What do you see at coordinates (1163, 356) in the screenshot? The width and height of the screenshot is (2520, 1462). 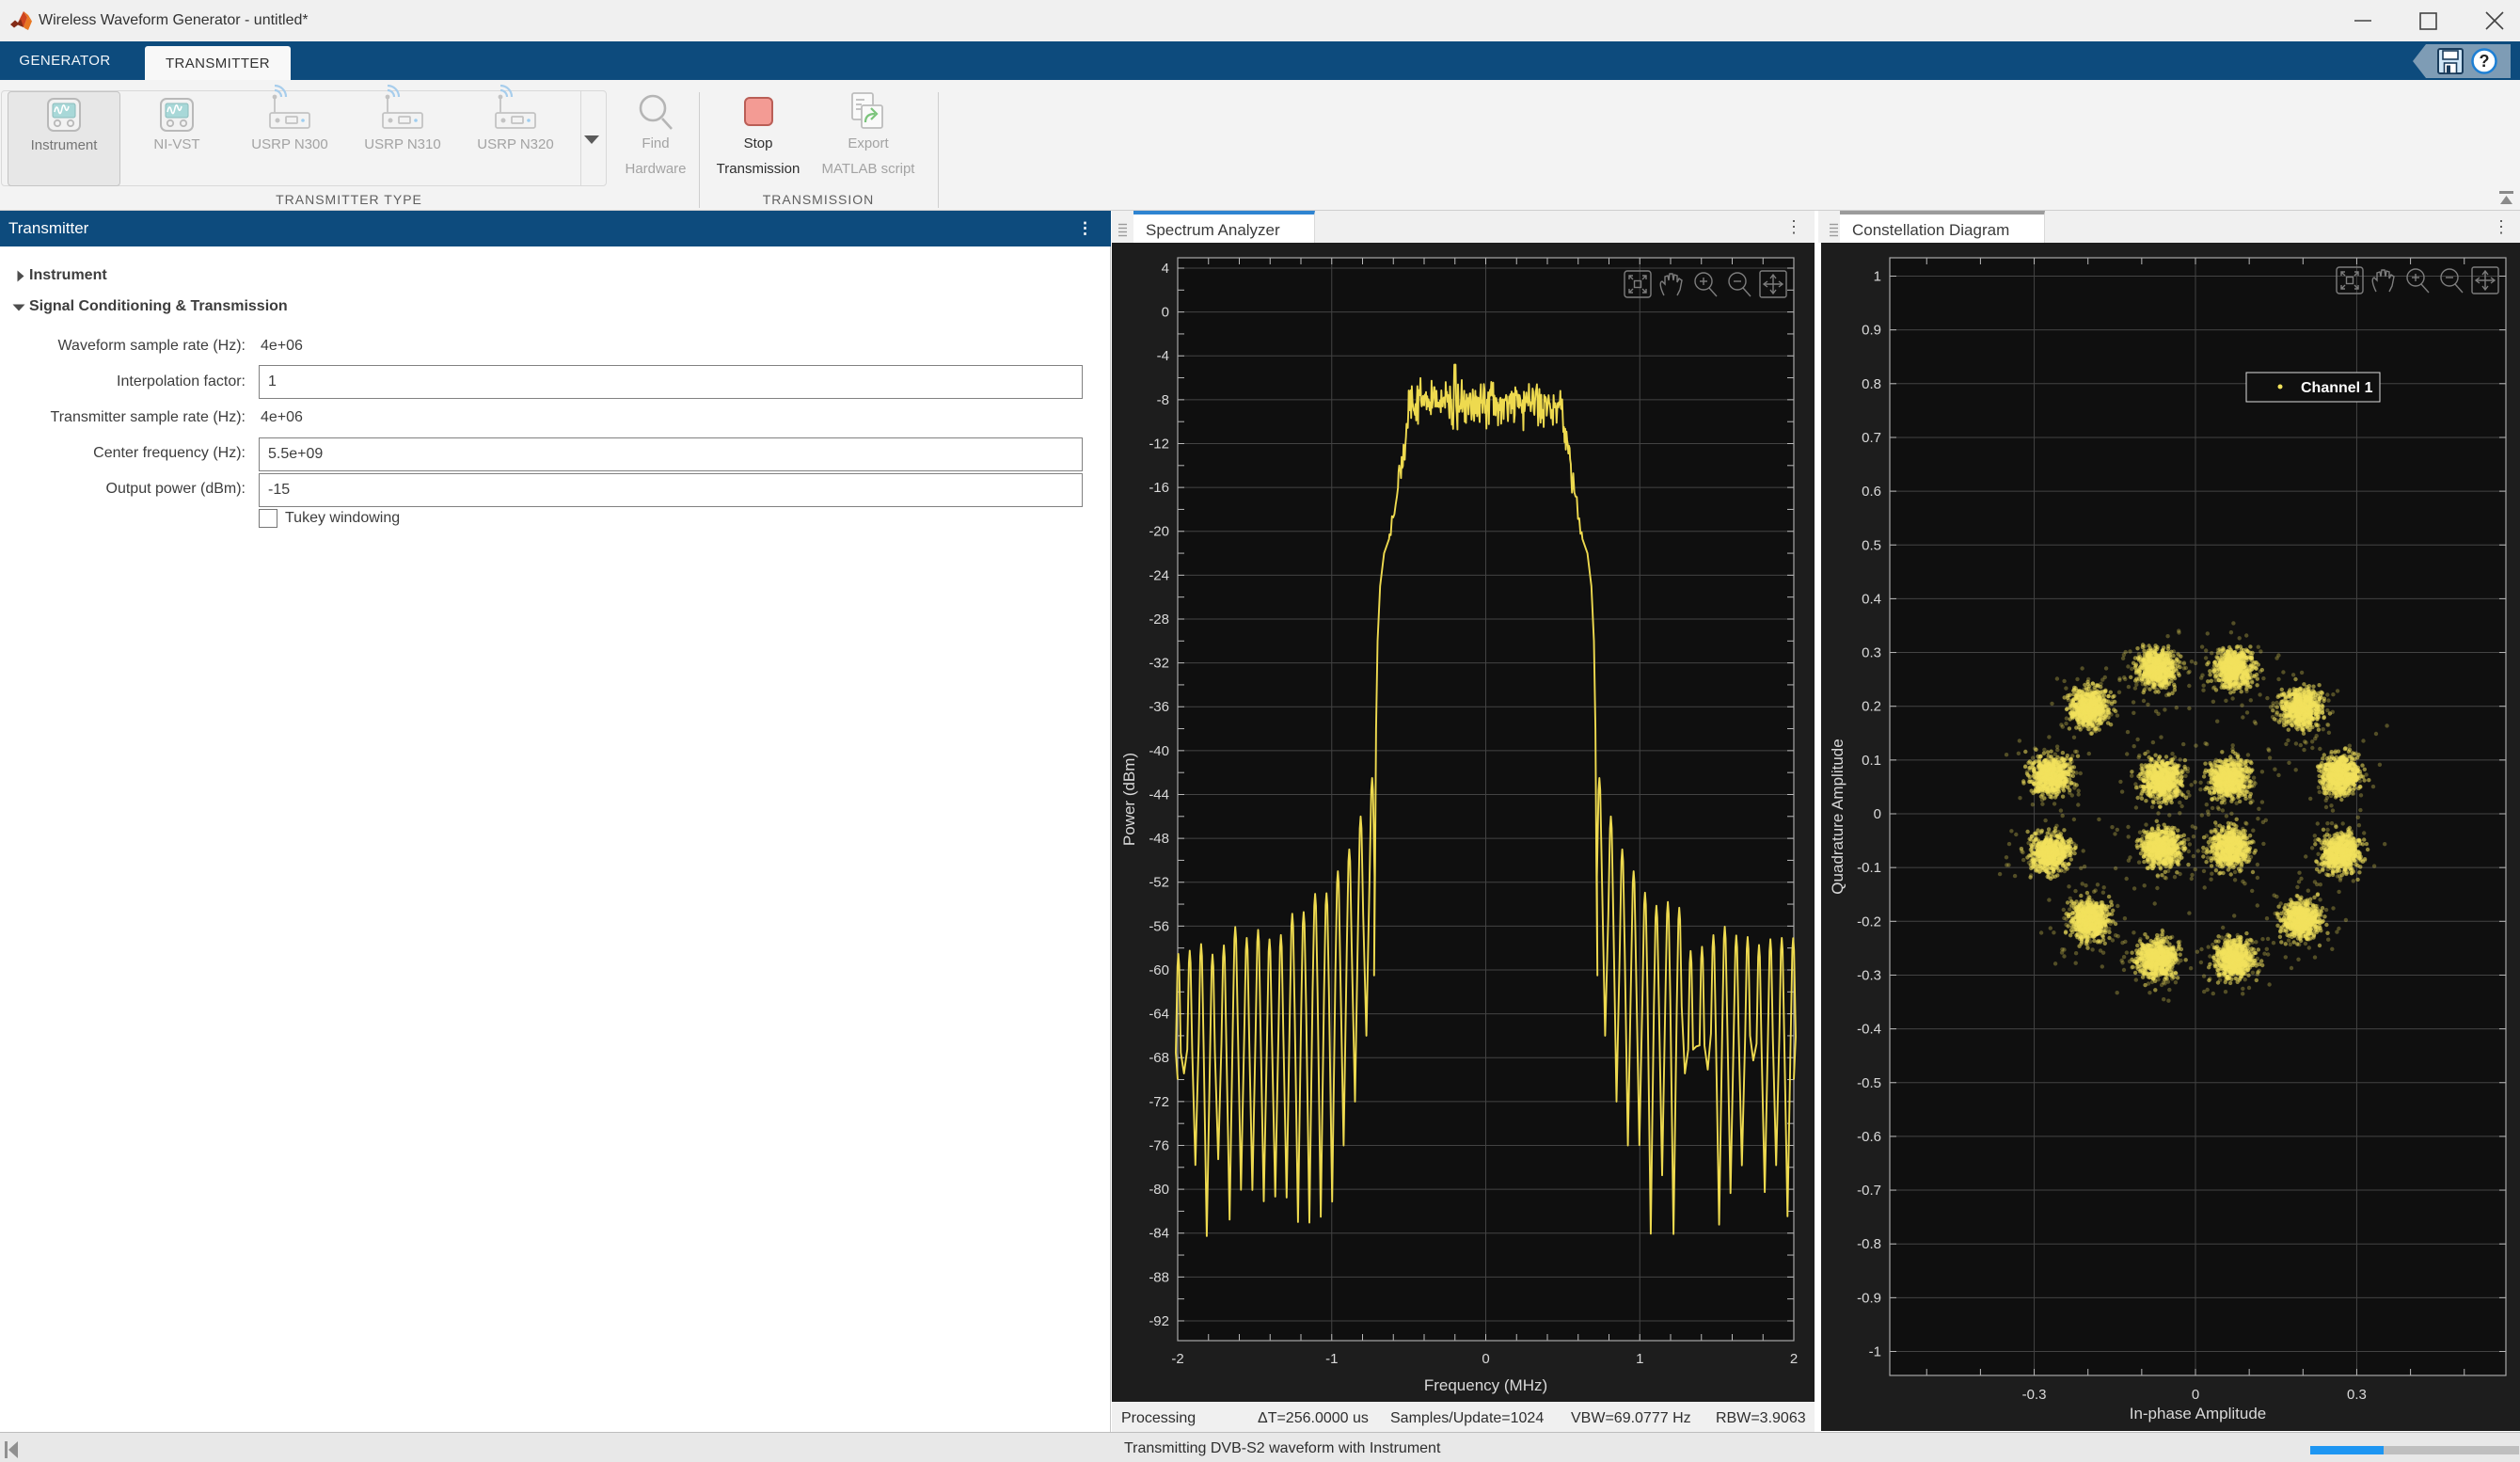 I see `svg-text: -4` at bounding box center [1163, 356].